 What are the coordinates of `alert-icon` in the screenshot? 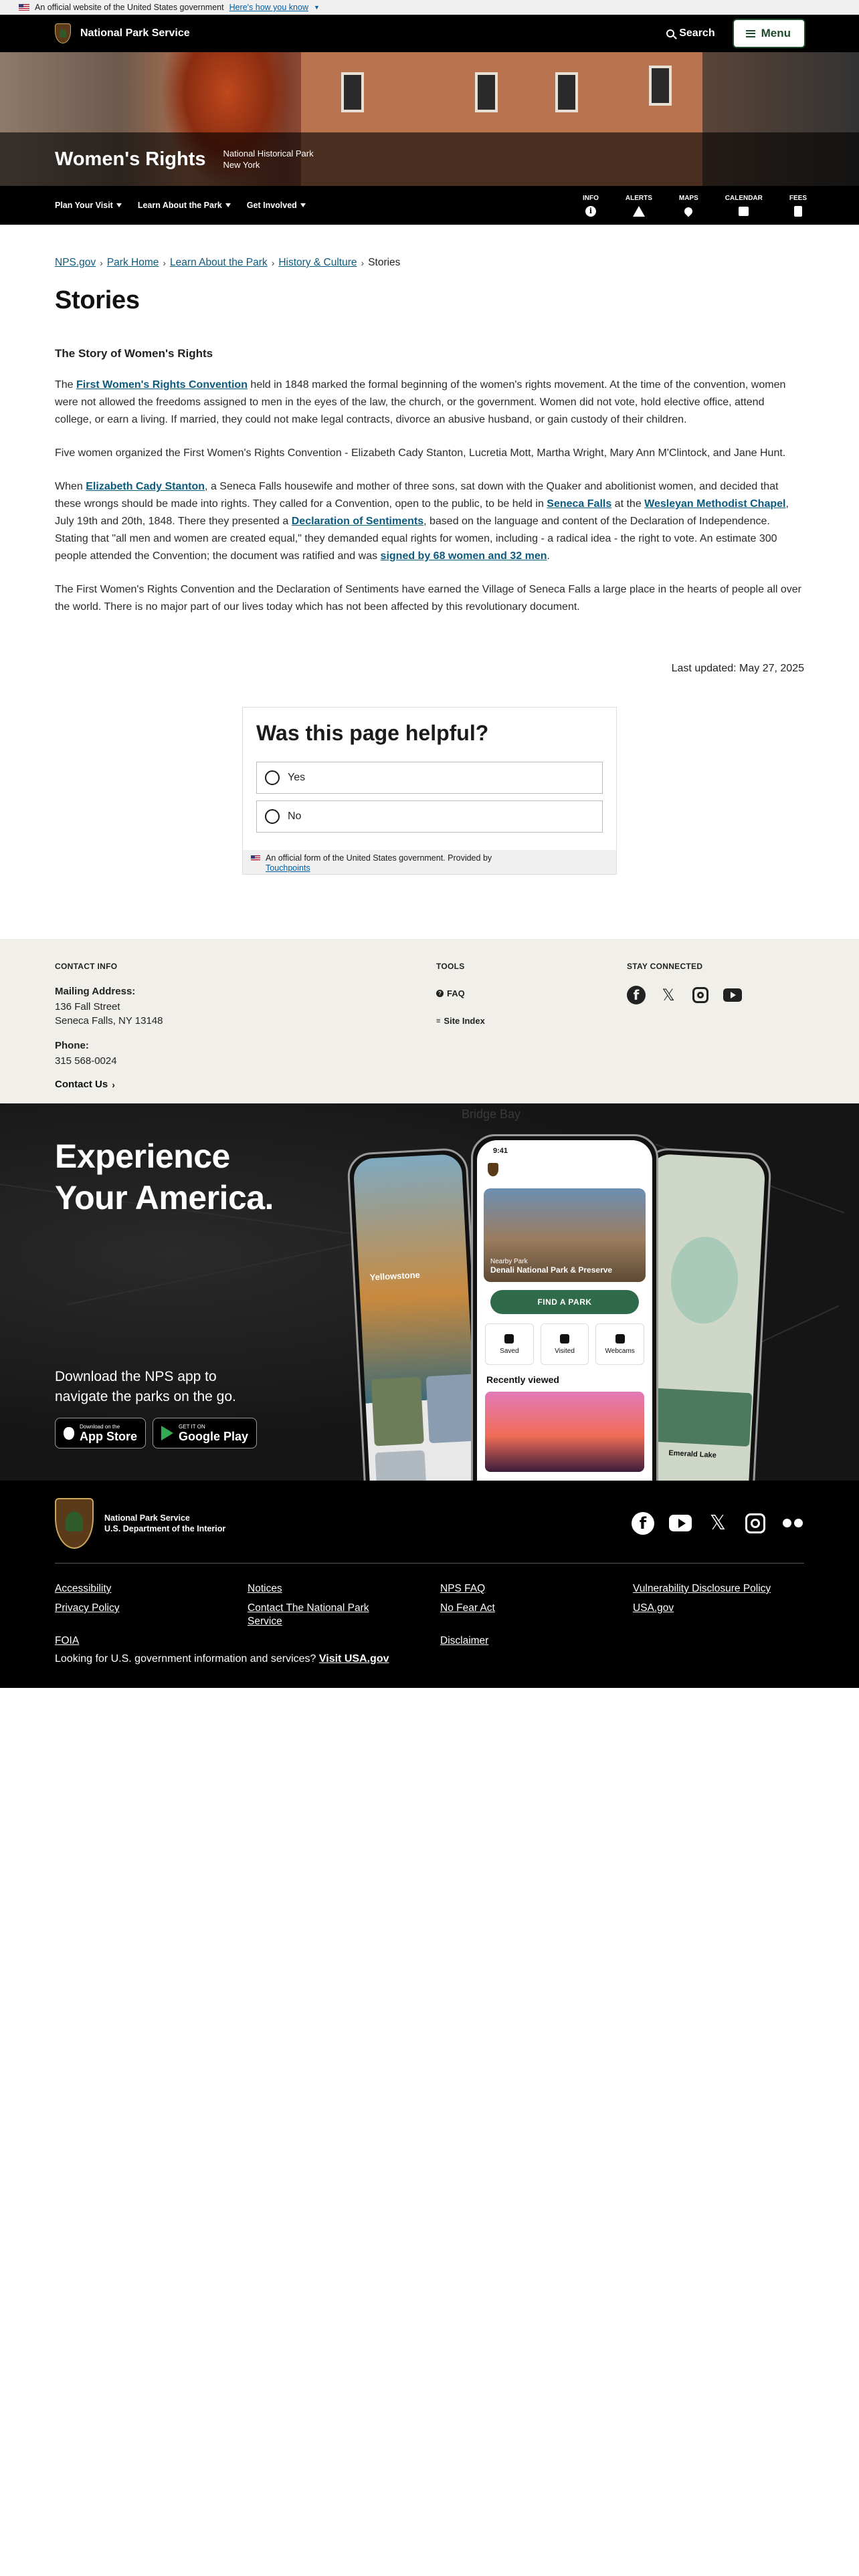 It's located at (638, 211).